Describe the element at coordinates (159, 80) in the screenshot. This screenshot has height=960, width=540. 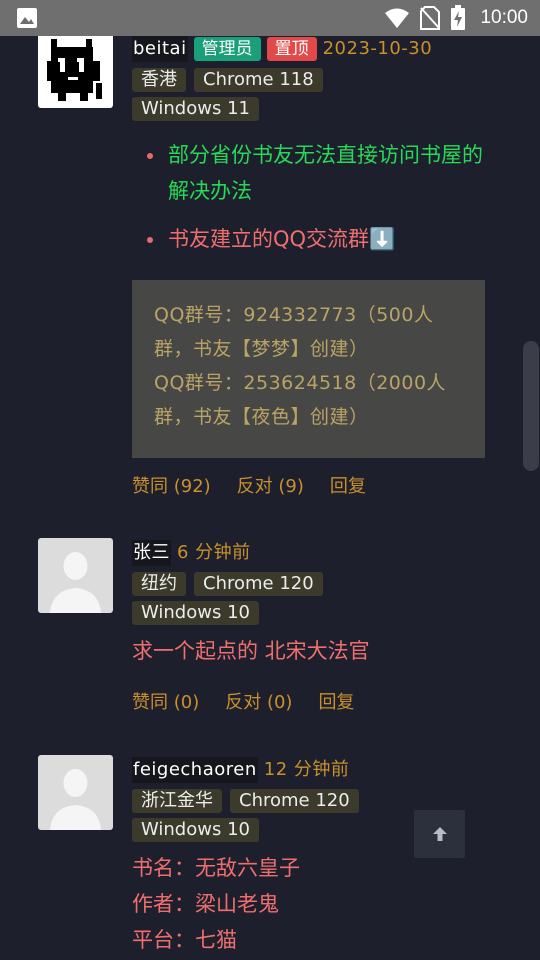
I see `location-tag: 香港` at that location.